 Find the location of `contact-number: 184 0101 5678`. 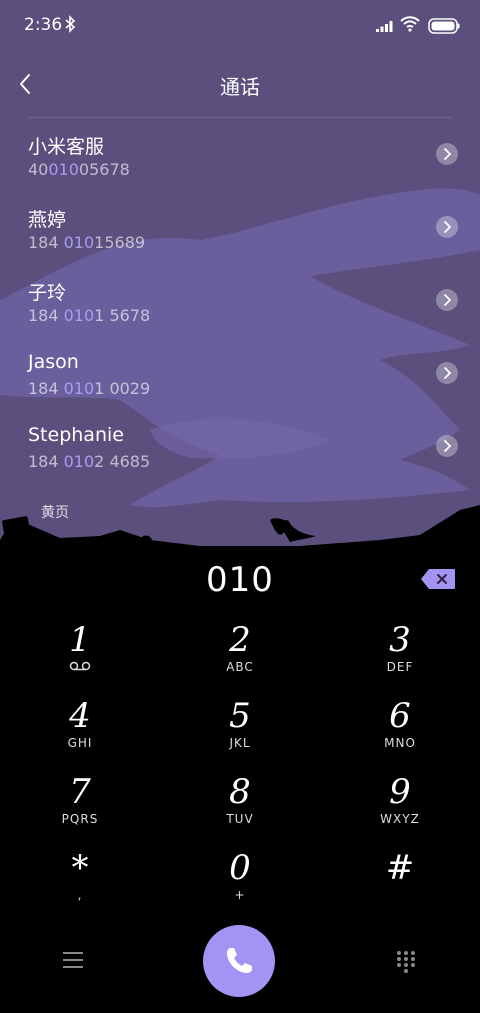

contact-number: 184 0101 5678 is located at coordinates (89, 315).